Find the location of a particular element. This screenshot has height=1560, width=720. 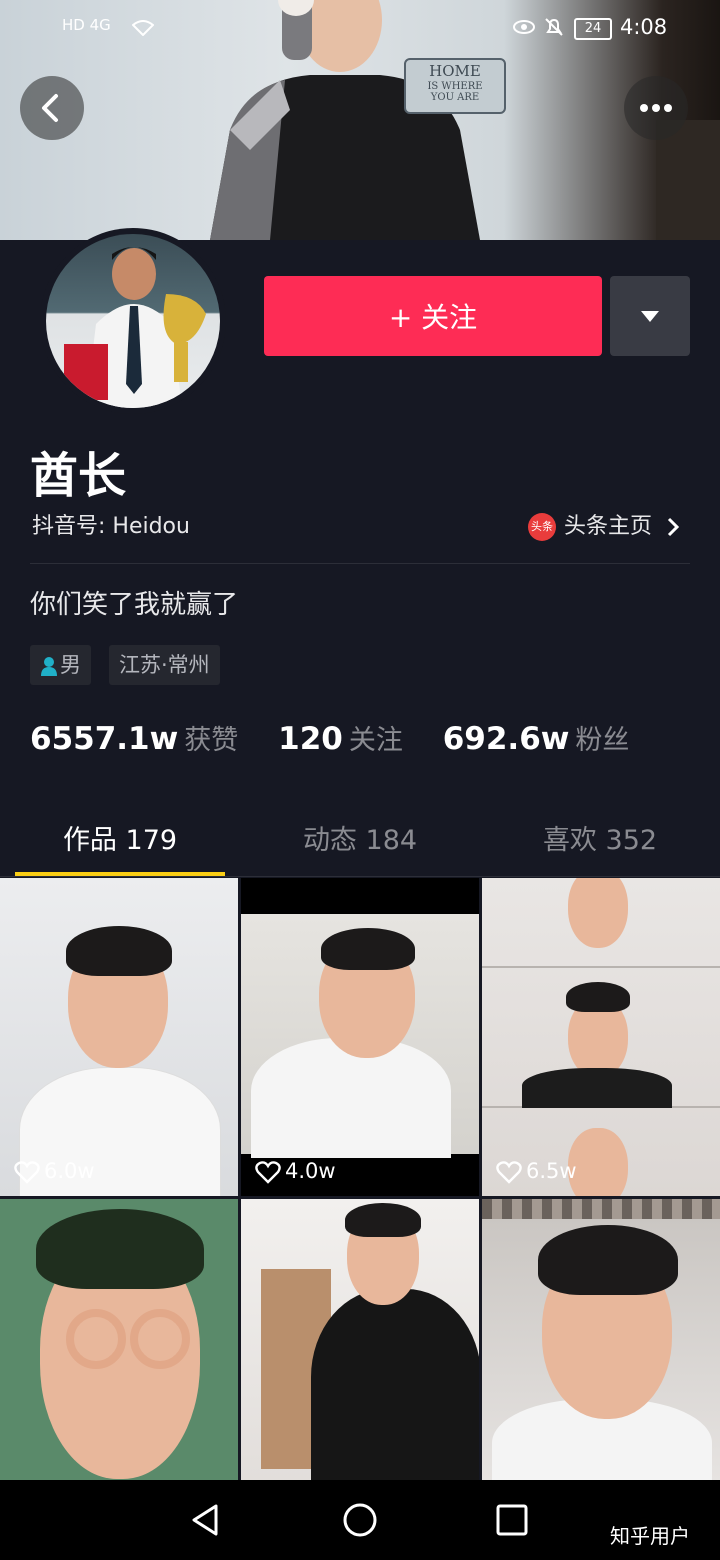

more-dots-icon is located at coordinates (656, 108).